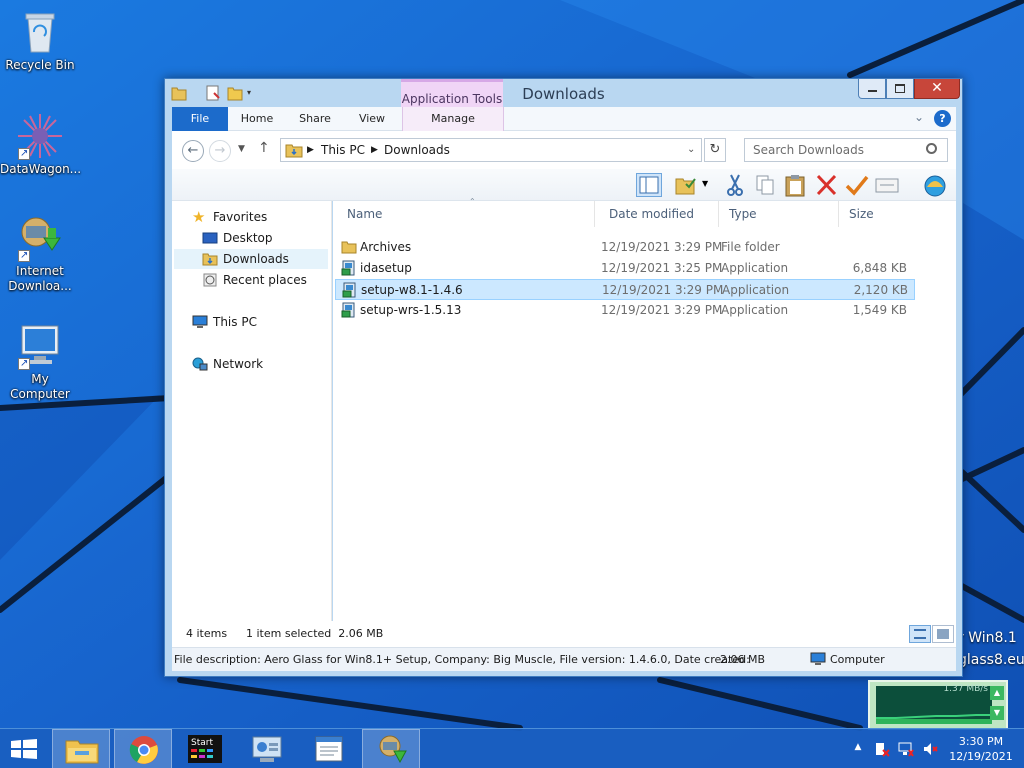  I want to click on taskbar-chrome, so click(143, 748).